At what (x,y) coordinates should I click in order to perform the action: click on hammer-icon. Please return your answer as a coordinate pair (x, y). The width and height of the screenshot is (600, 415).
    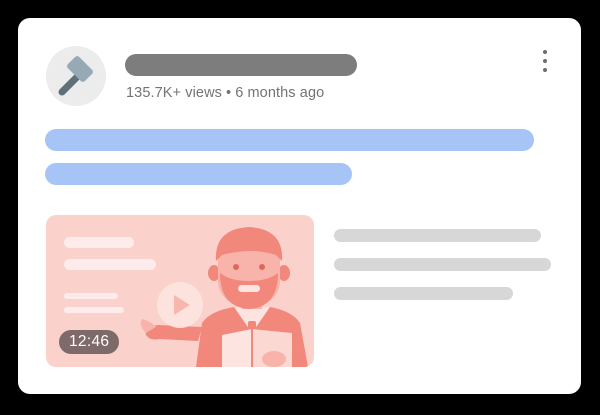
    Looking at the image, I should click on (75, 76).